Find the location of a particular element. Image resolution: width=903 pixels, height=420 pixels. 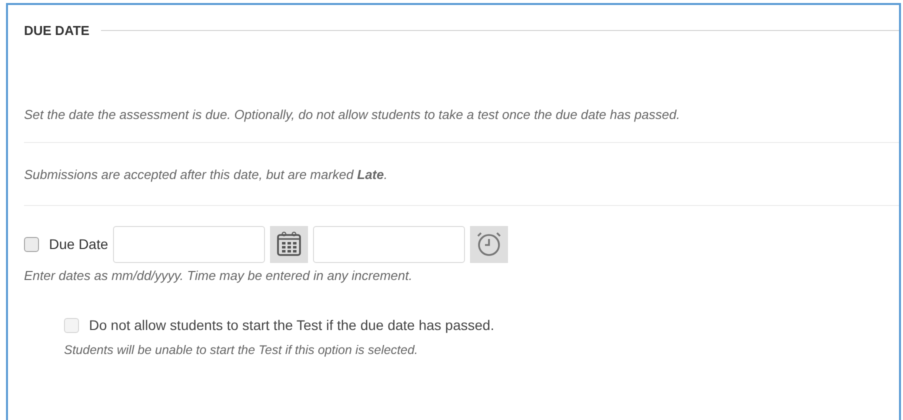

due-date-label: Due Date is located at coordinates (78, 244).